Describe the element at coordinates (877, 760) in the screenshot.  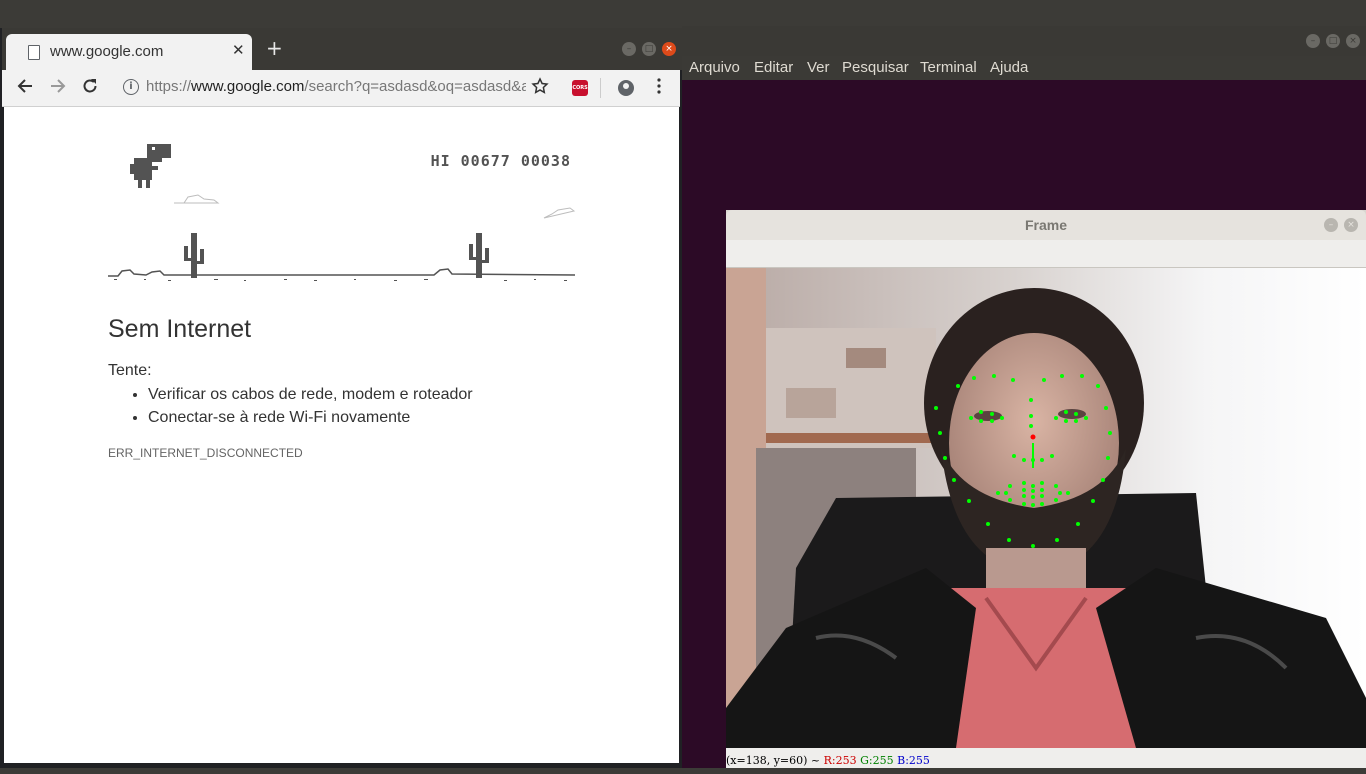
I see `green-value: G:255` at that location.